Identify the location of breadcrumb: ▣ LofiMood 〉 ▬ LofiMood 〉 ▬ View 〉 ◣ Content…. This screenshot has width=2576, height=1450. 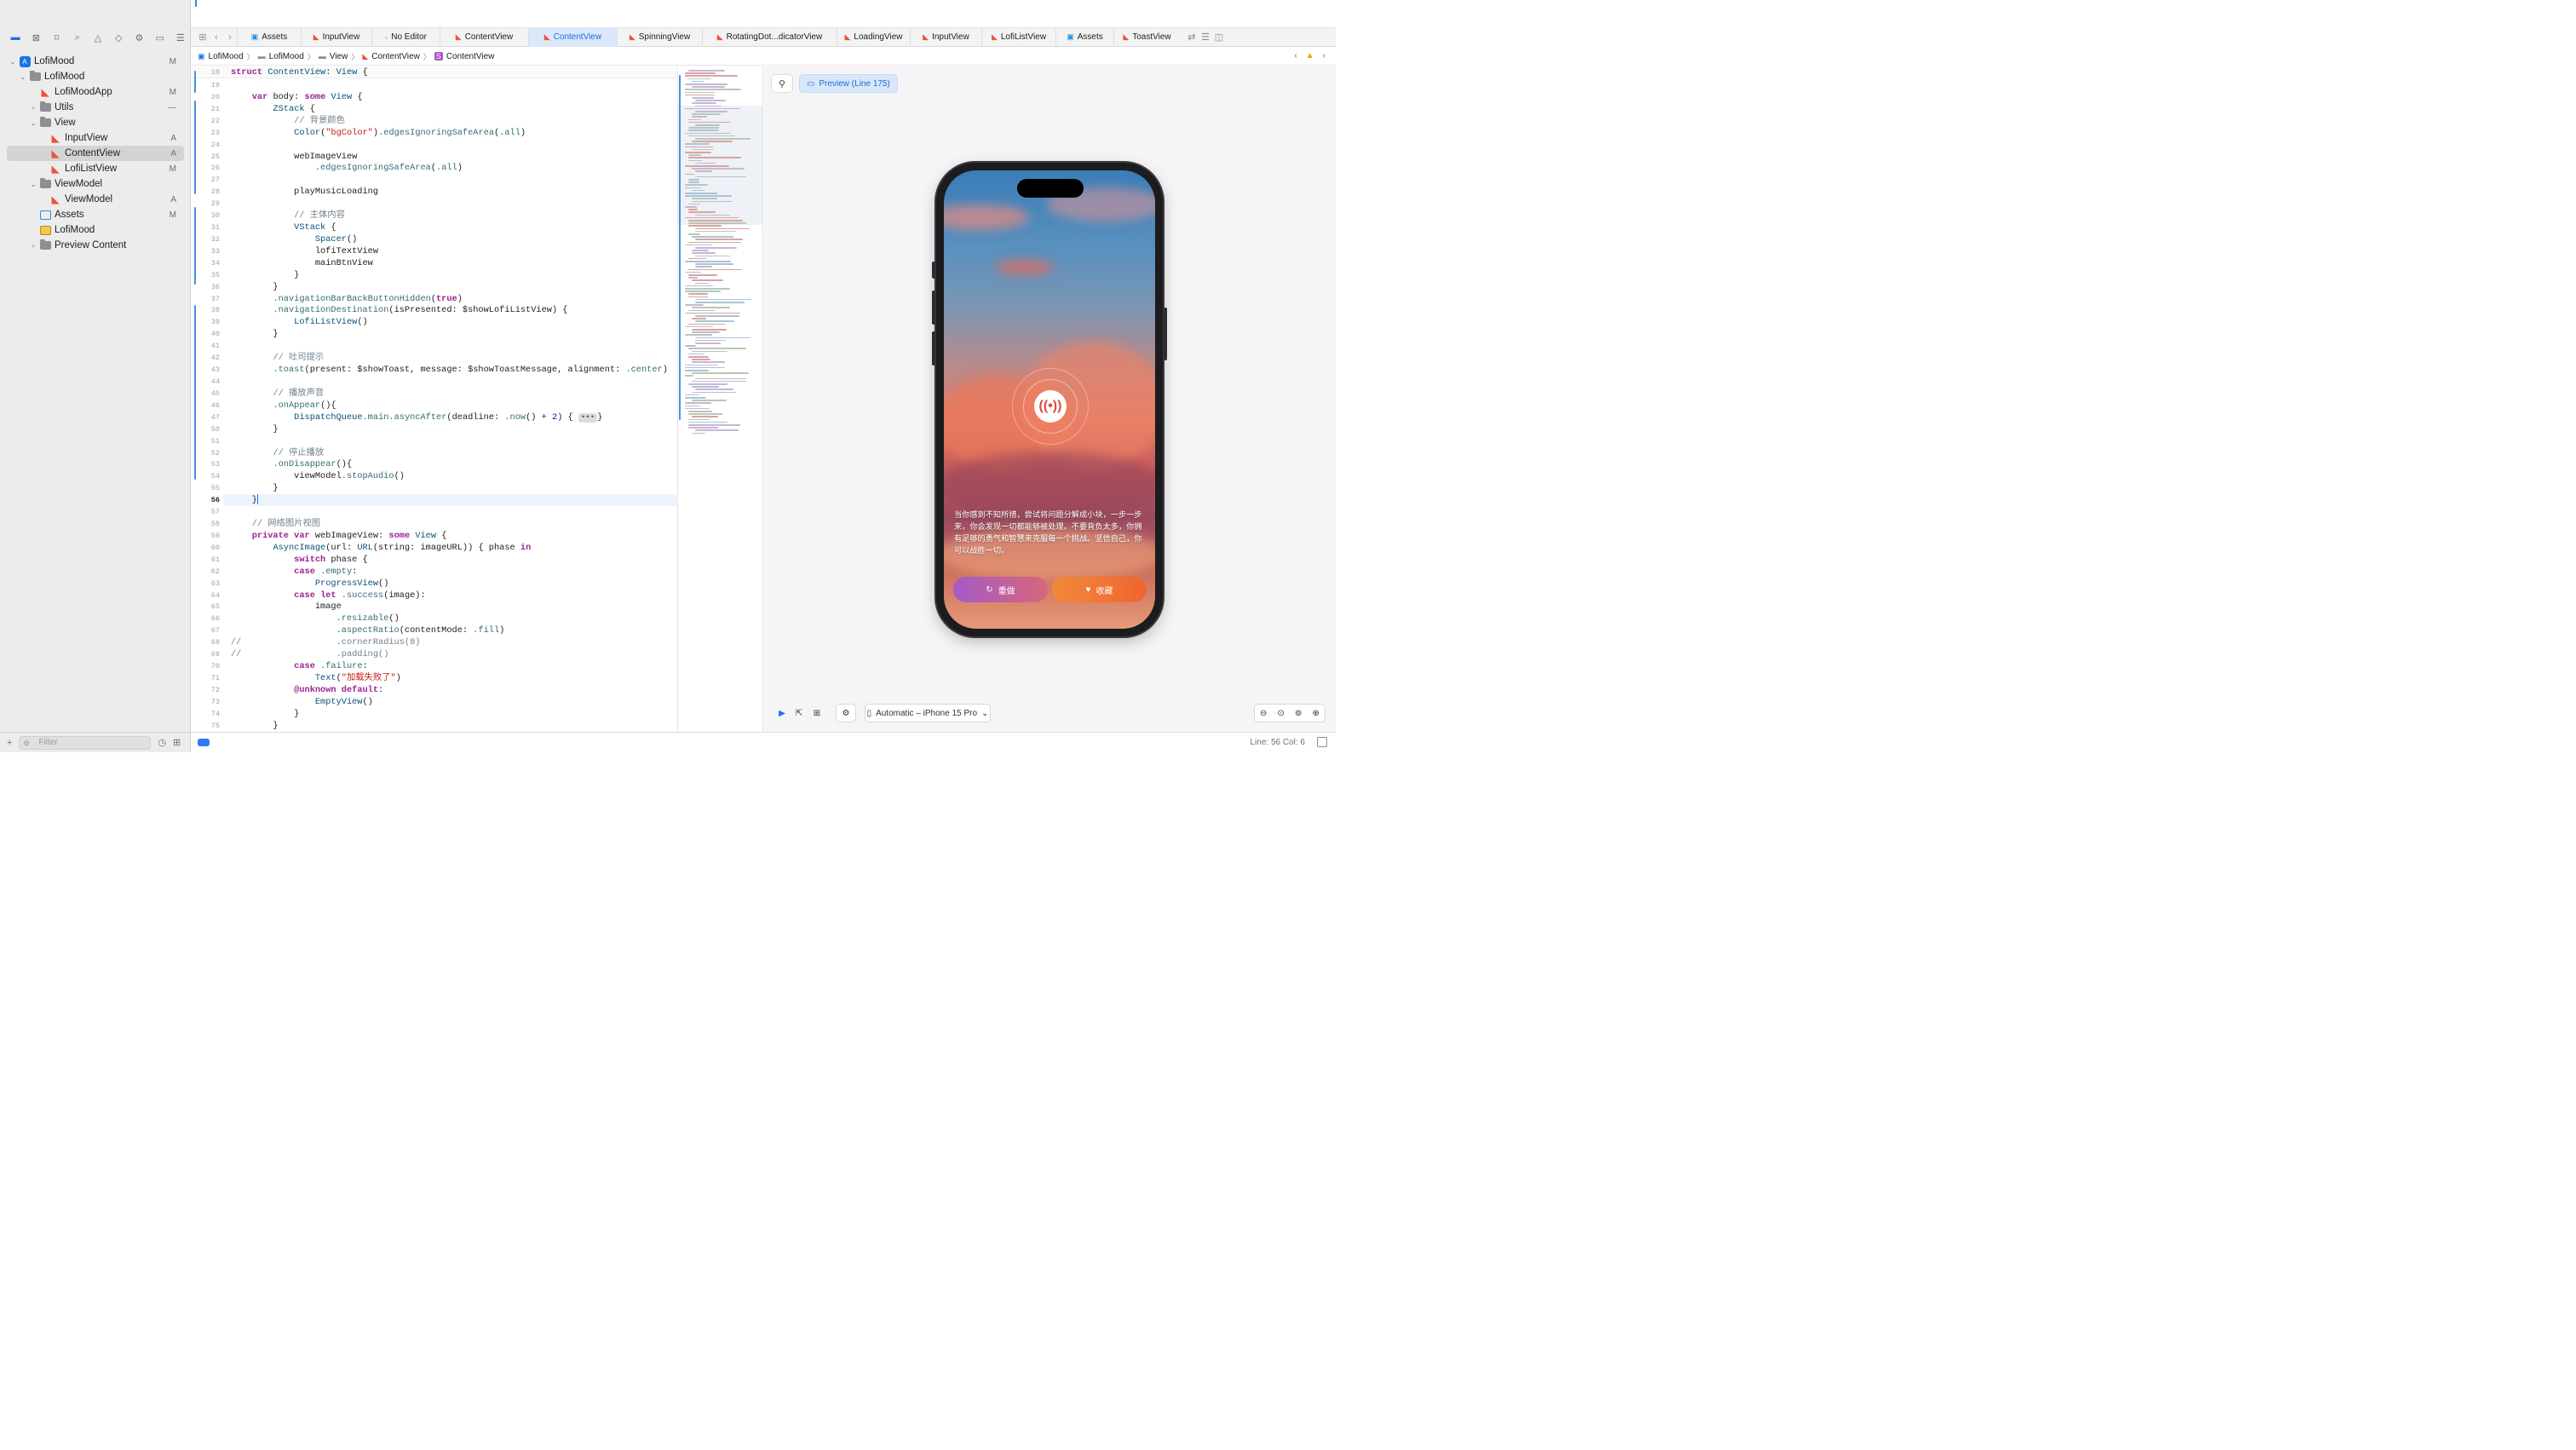
(764, 57).